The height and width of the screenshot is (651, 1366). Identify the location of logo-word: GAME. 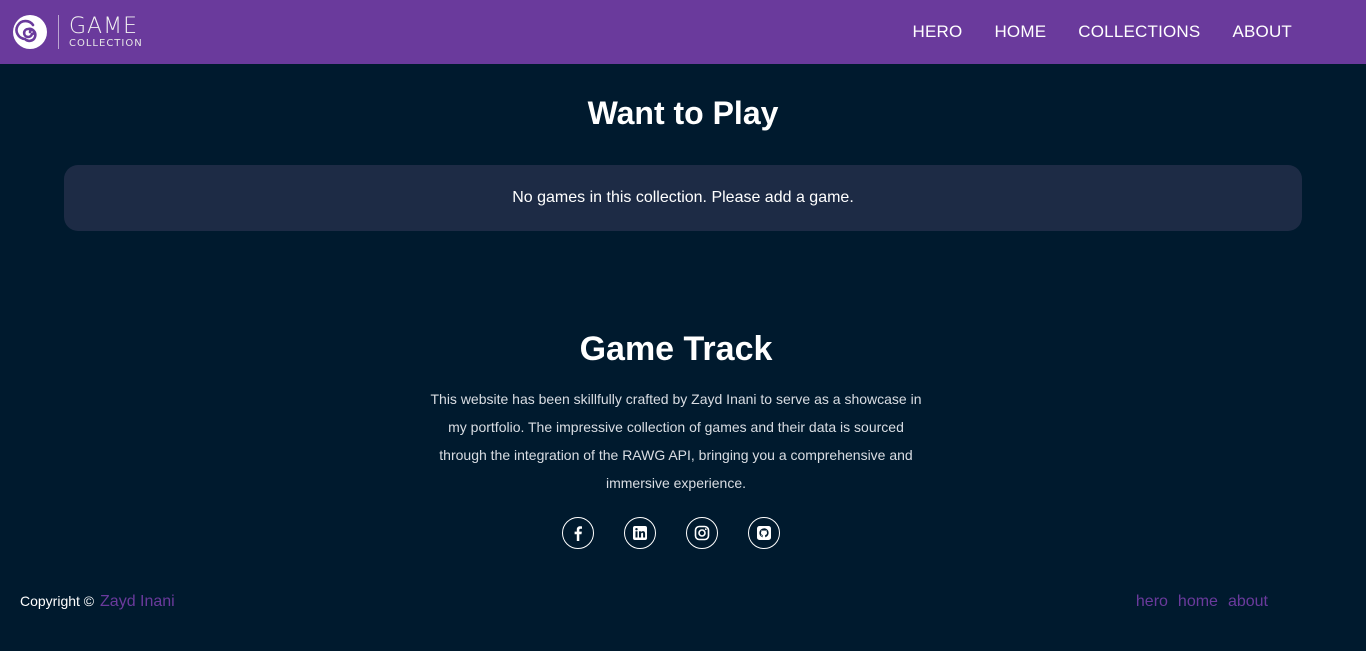
(103, 26).